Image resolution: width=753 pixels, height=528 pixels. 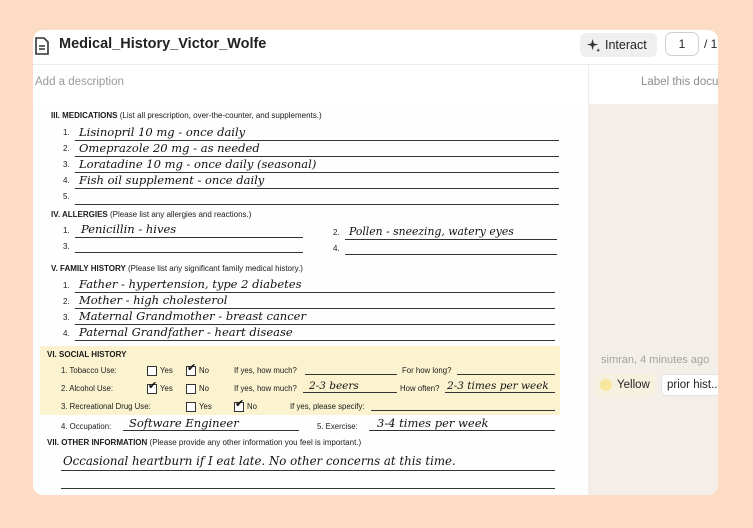 What do you see at coordinates (239, 404) in the screenshot?
I see `drug-no-checkbox` at bounding box center [239, 404].